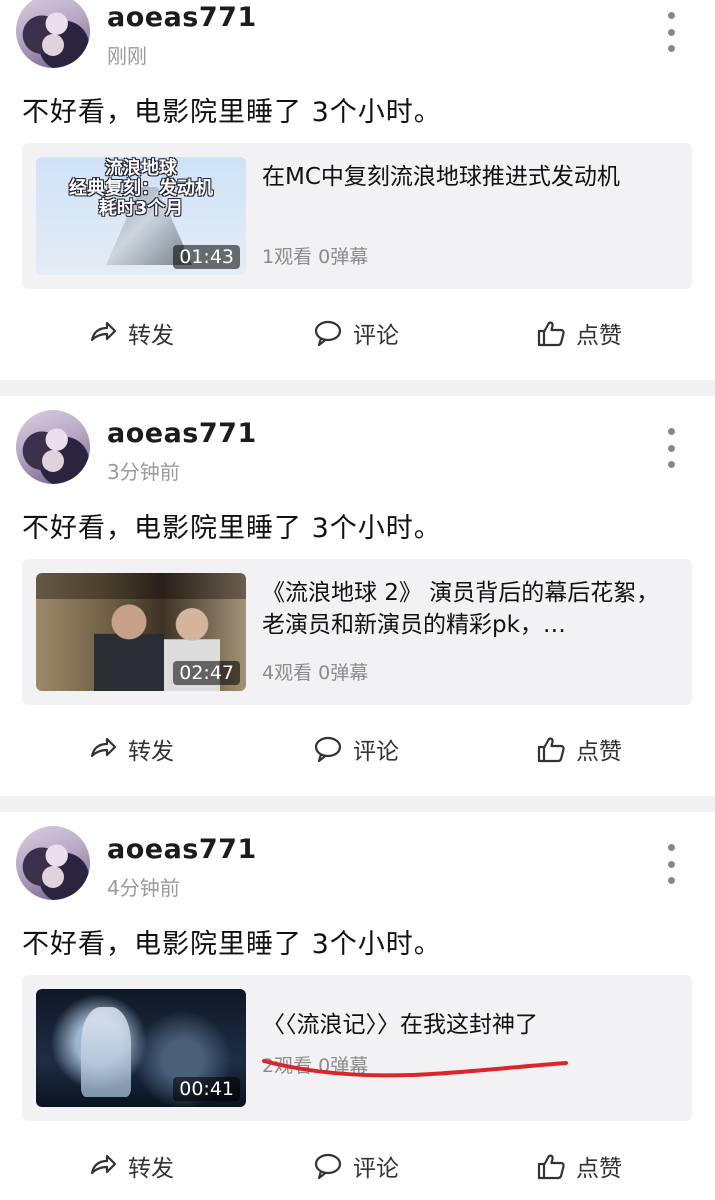 This screenshot has height=1200, width=715. Describe the element at coordinates (315, 257) in the screenshot. I see `video-stats: 1观看 0弹幕` at that location.